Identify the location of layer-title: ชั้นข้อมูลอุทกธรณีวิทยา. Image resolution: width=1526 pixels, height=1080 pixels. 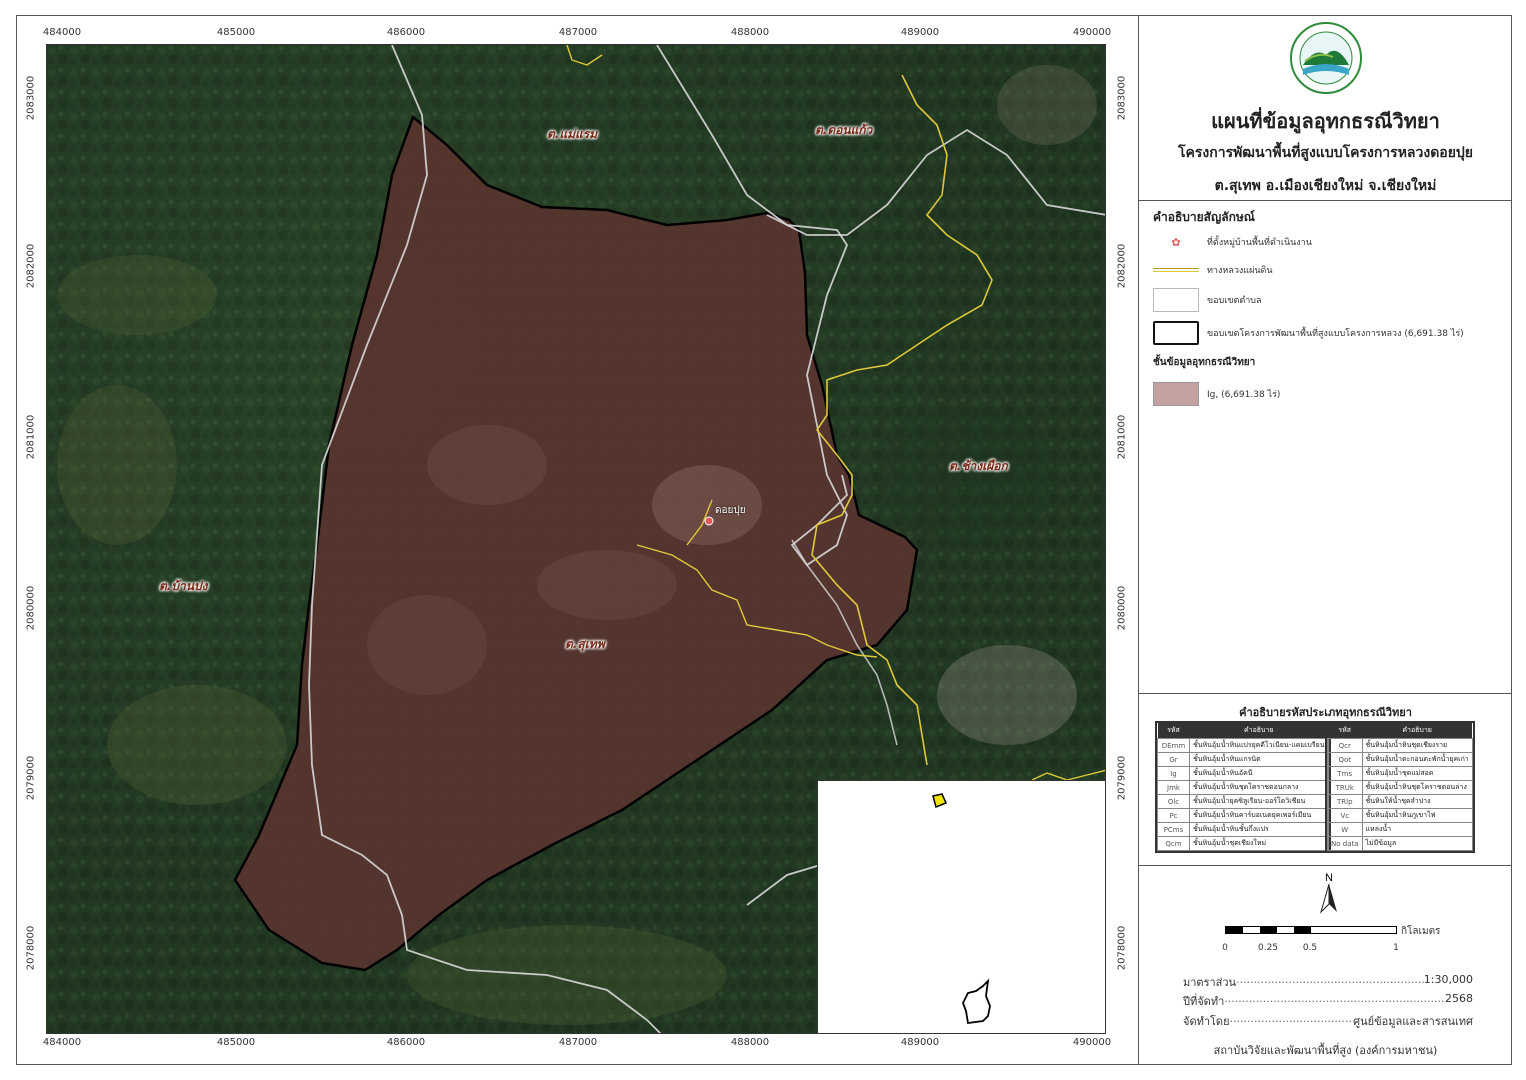
(1204, 362).